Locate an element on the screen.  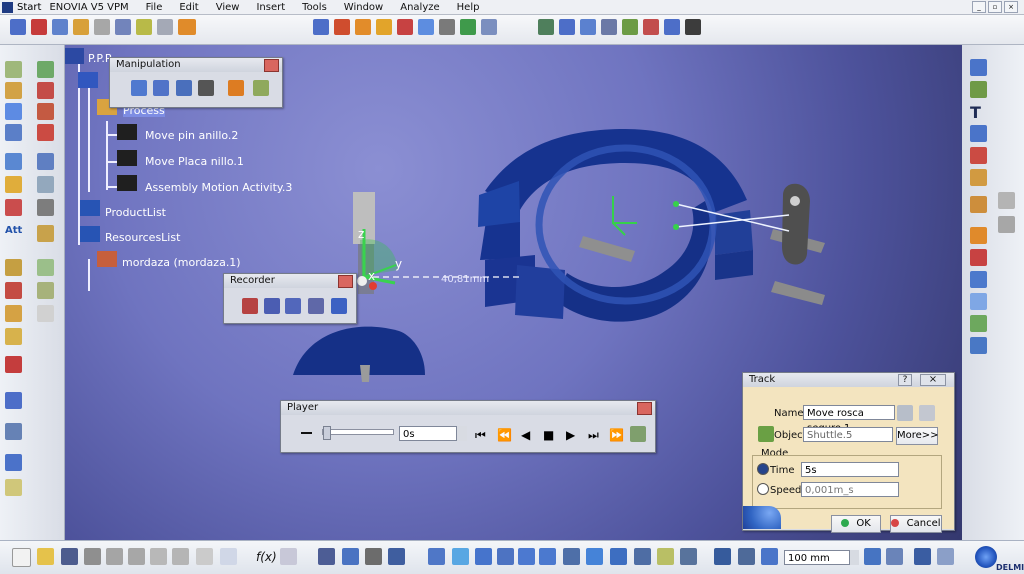
tree-item-move-placa: Move Placa nillo.1 is located at coordinates (194, 161).